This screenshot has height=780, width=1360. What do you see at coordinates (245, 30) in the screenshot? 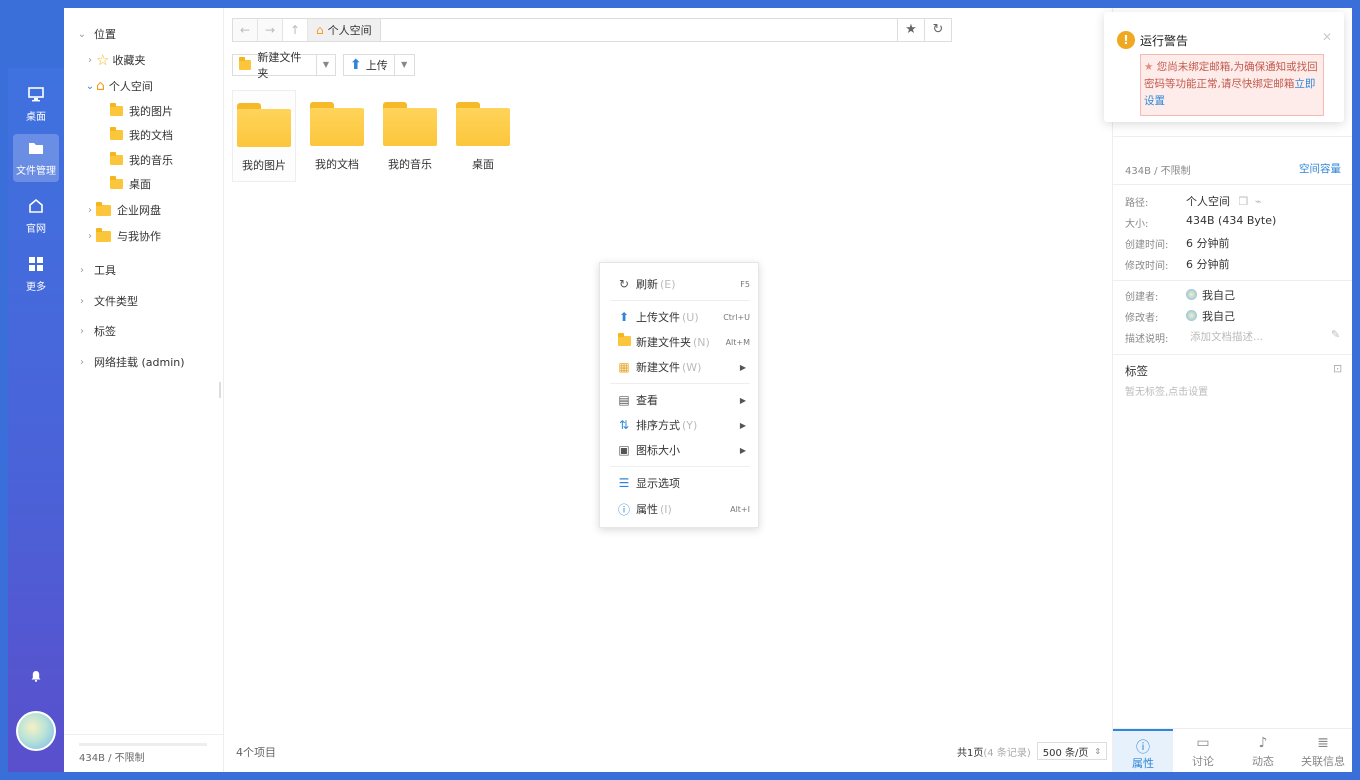
I see `back-button: ←` at bounding box center [245, 30].